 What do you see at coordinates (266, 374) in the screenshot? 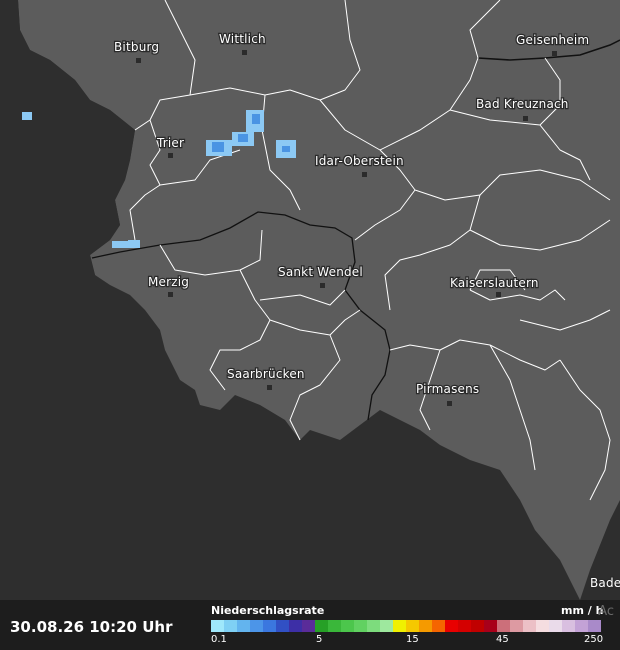
I see `city-label: Saarbrücken` at bounding box center [266, 374].